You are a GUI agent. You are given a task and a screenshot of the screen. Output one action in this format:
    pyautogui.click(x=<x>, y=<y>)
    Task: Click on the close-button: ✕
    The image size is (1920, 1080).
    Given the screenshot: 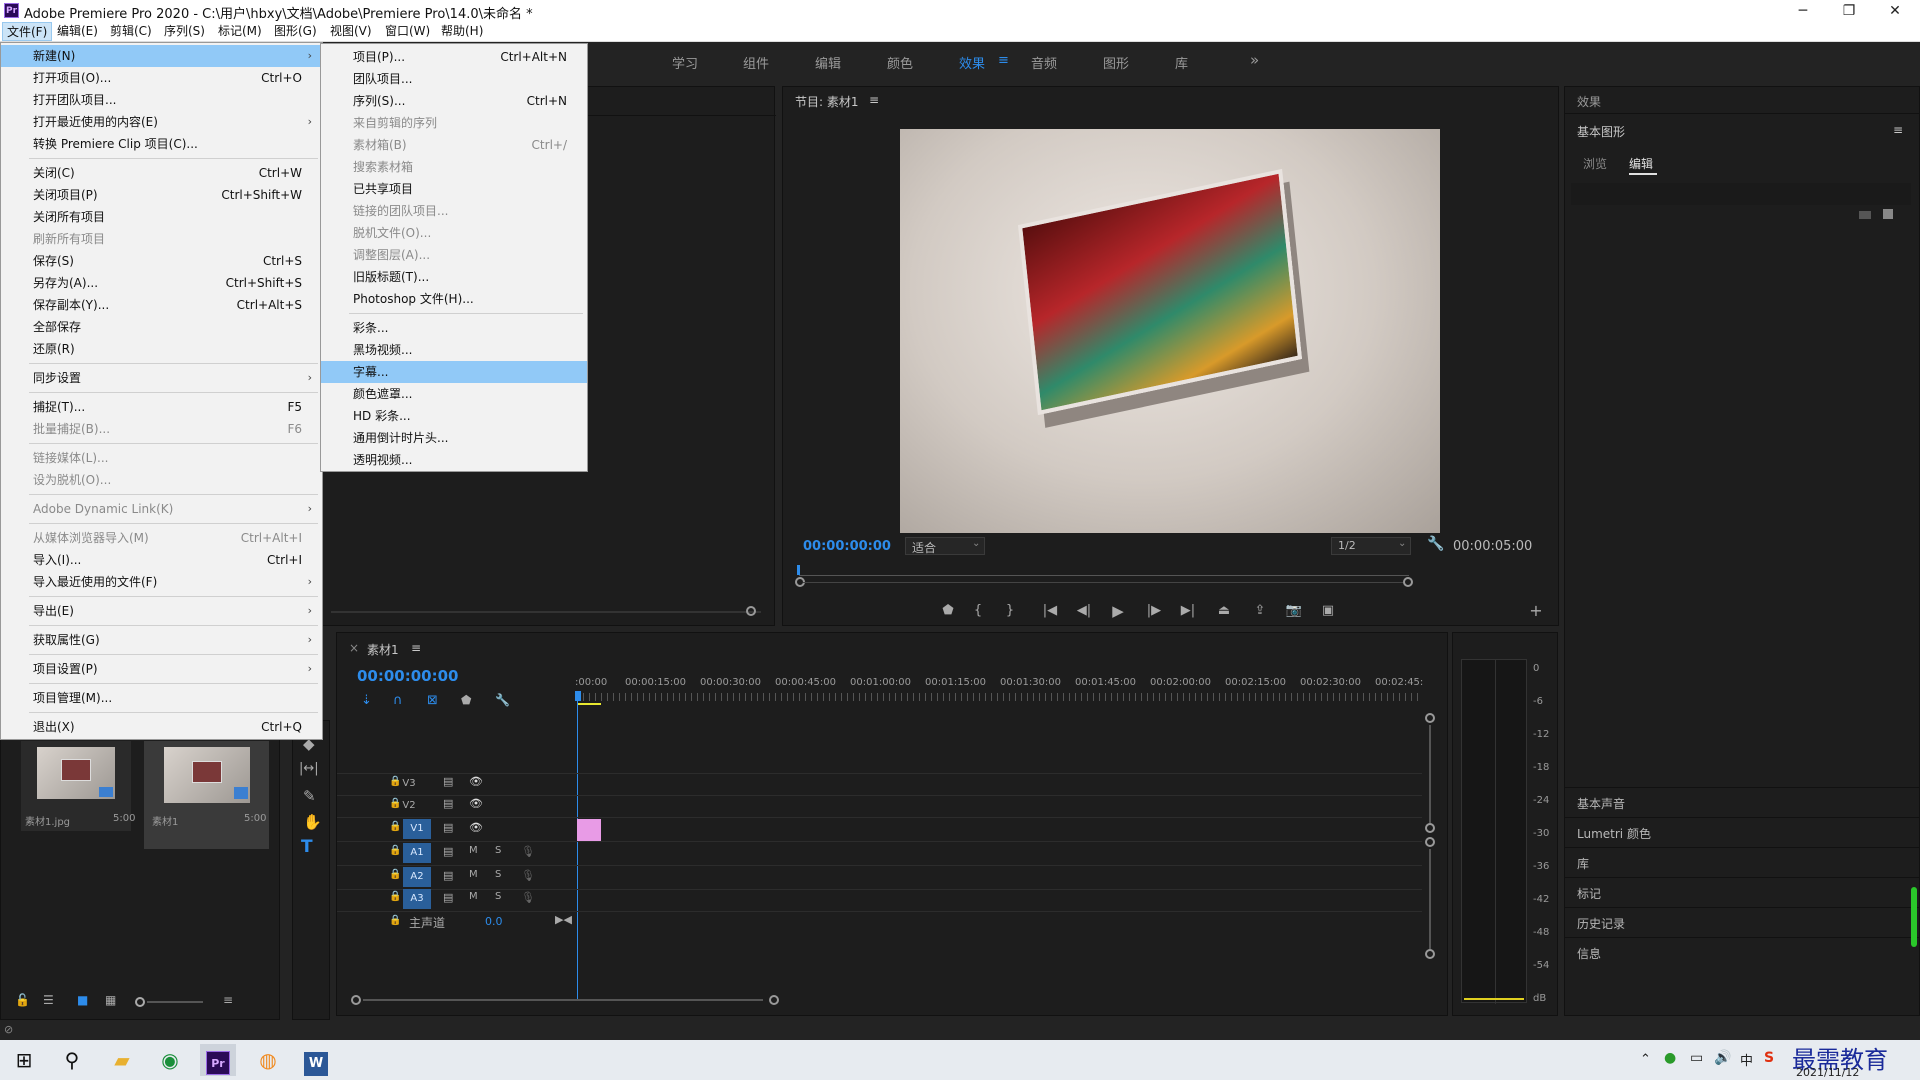 What is the action you would take?
    pyautogui.click(x=1895, y=11)
    